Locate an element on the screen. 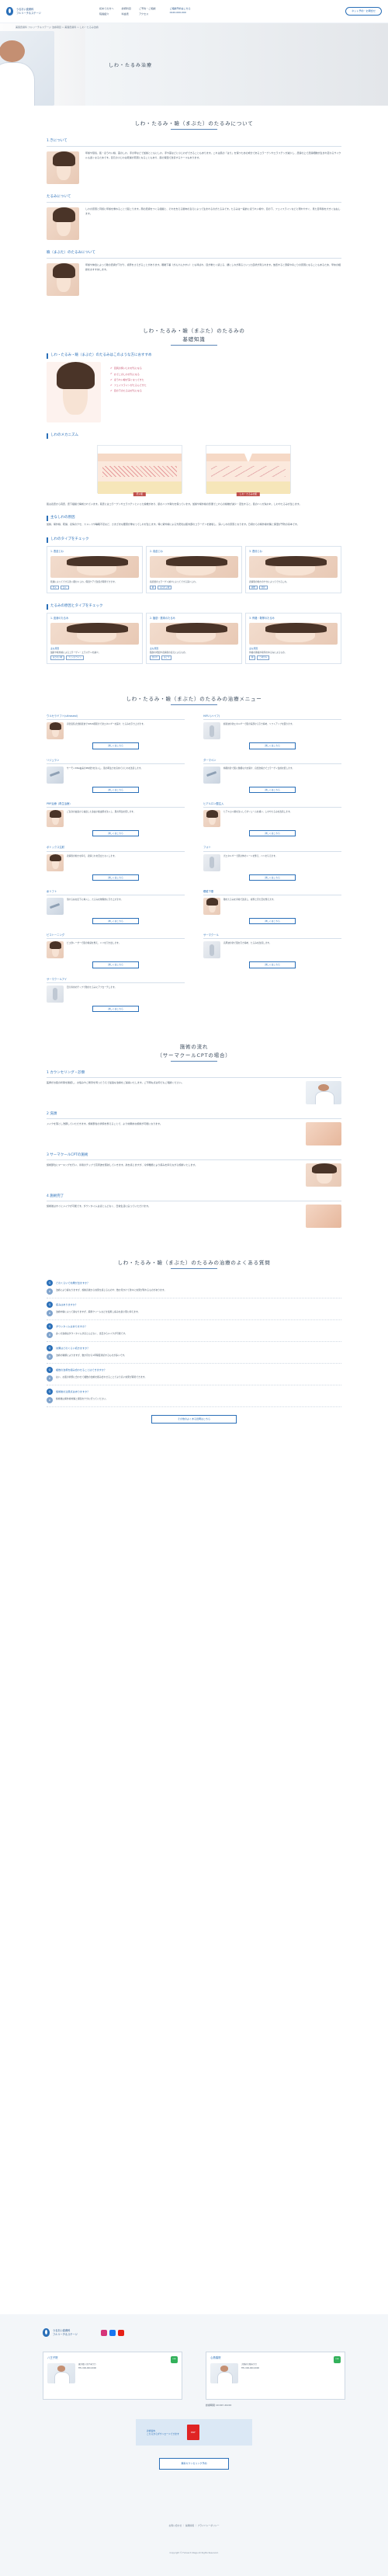 The image size is (388, 2576). tag: 額 is located at coordinates (154, 587).